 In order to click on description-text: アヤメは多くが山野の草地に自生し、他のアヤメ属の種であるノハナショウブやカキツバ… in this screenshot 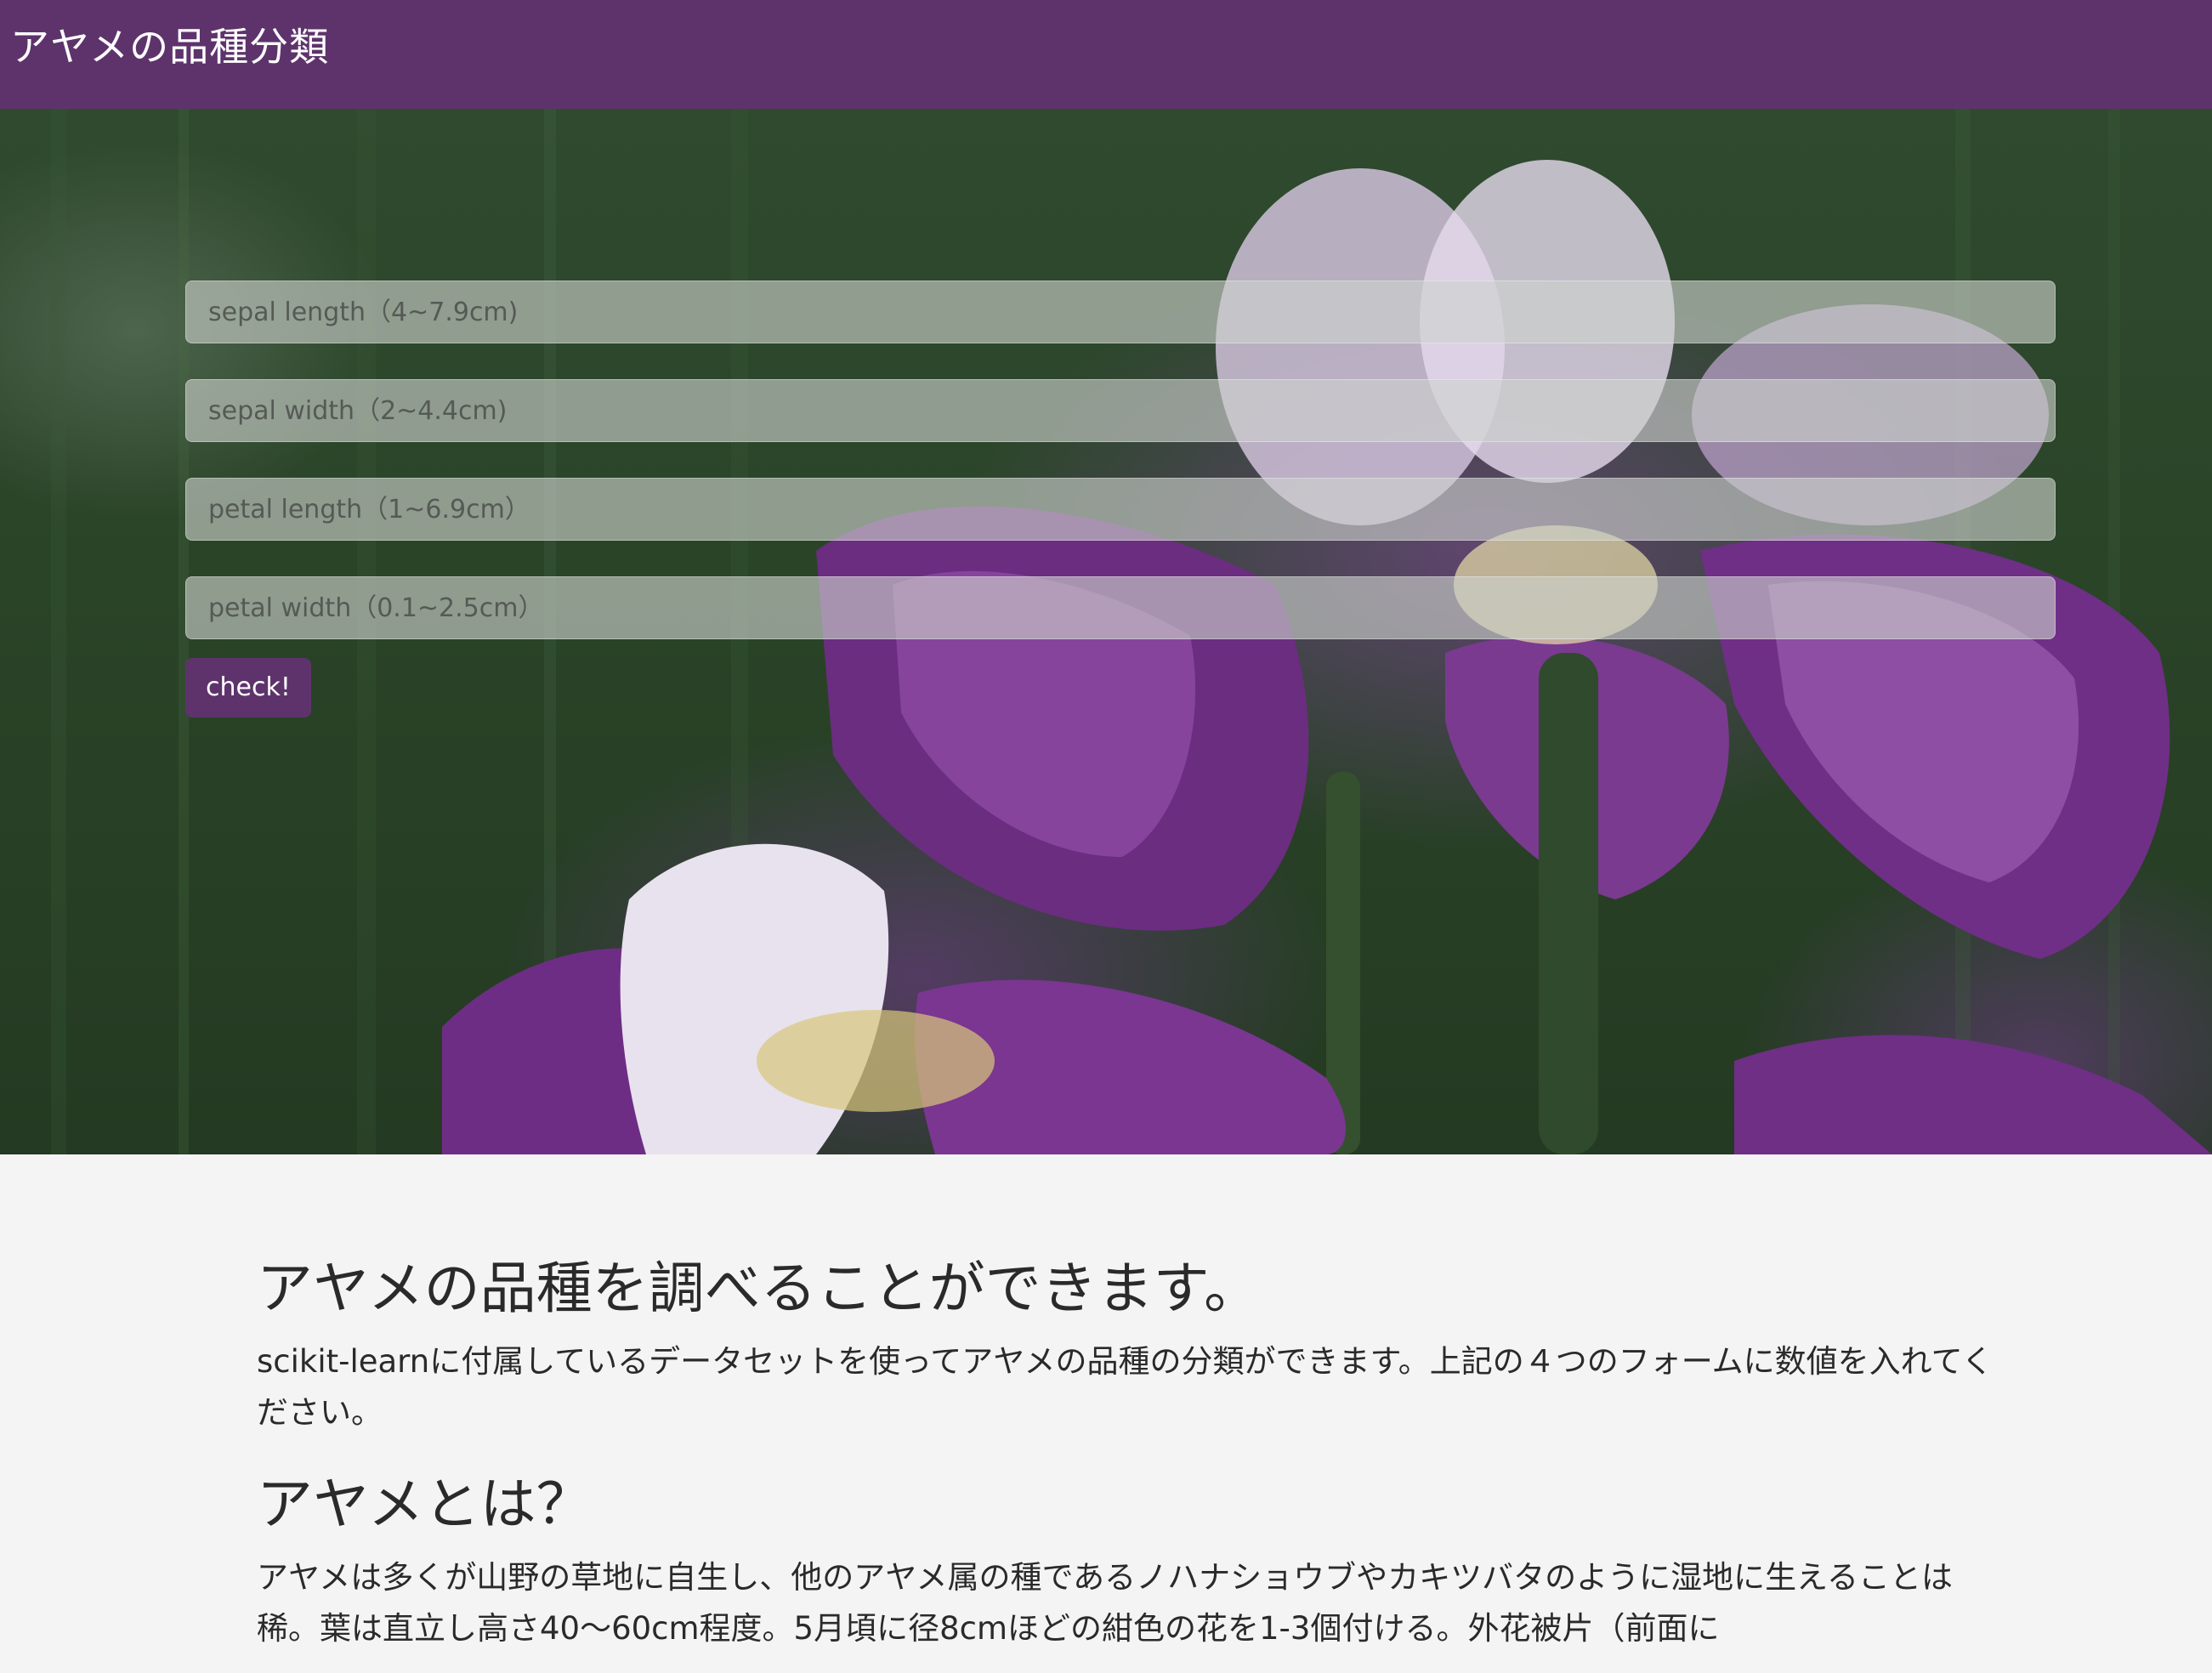, I will do `click(1105, 1603)`.